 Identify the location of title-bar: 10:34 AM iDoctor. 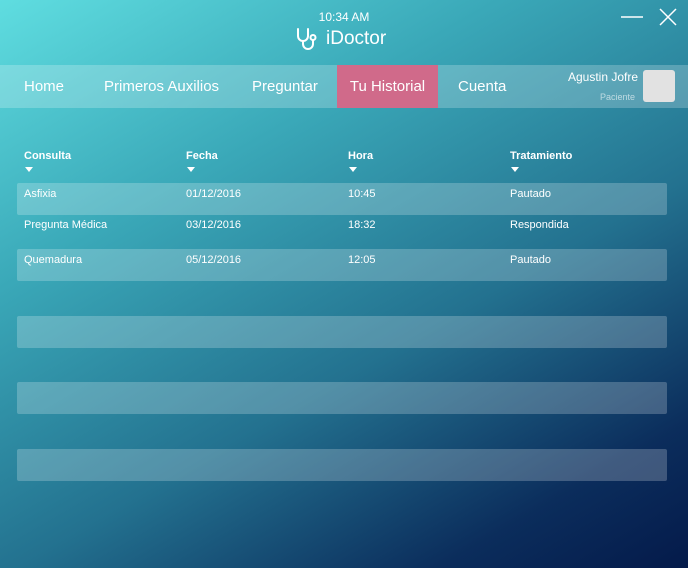
(344, 32).